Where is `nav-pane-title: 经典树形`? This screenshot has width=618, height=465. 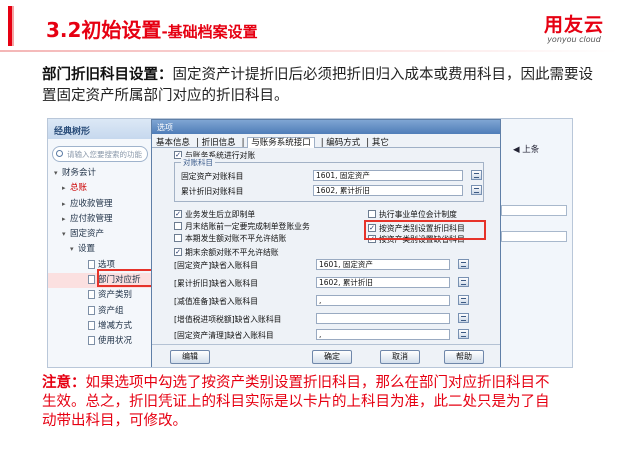
nav-pane-title: 经典树形 is located at coordinates (100, 129).